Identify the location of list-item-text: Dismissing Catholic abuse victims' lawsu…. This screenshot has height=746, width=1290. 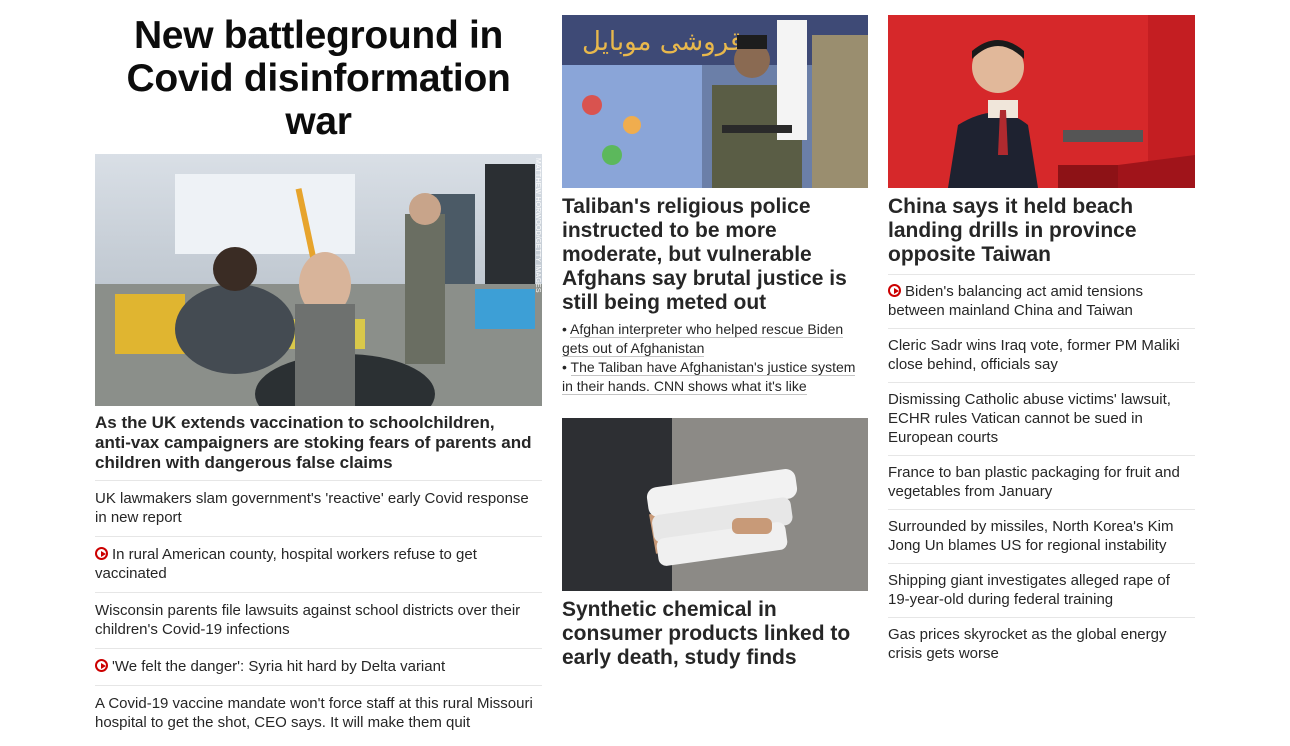
(1029, 418).